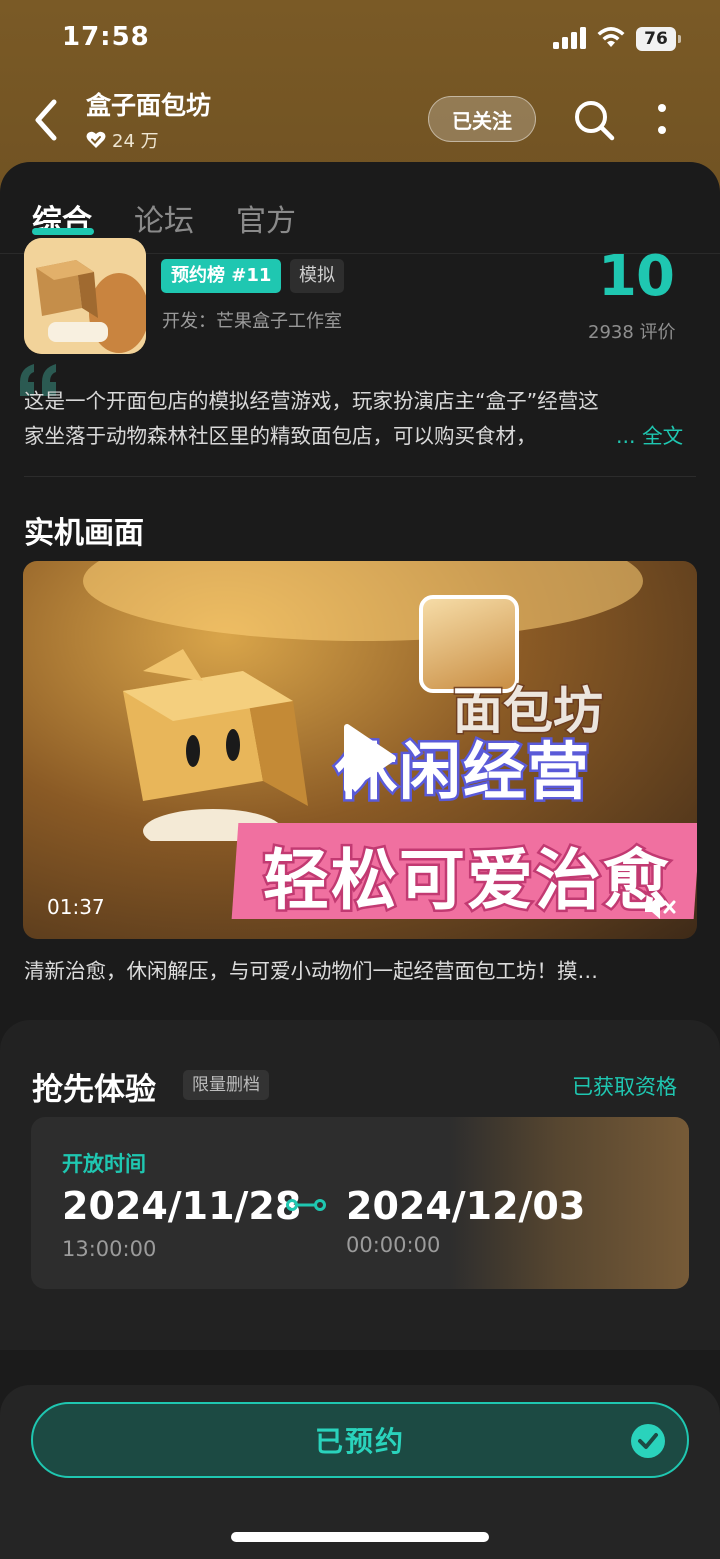 This screenshot has width=720, height=1559. Describe the element at coordinates (46, 120) in the screenshot. I see `back-arrow-icon` at that location.